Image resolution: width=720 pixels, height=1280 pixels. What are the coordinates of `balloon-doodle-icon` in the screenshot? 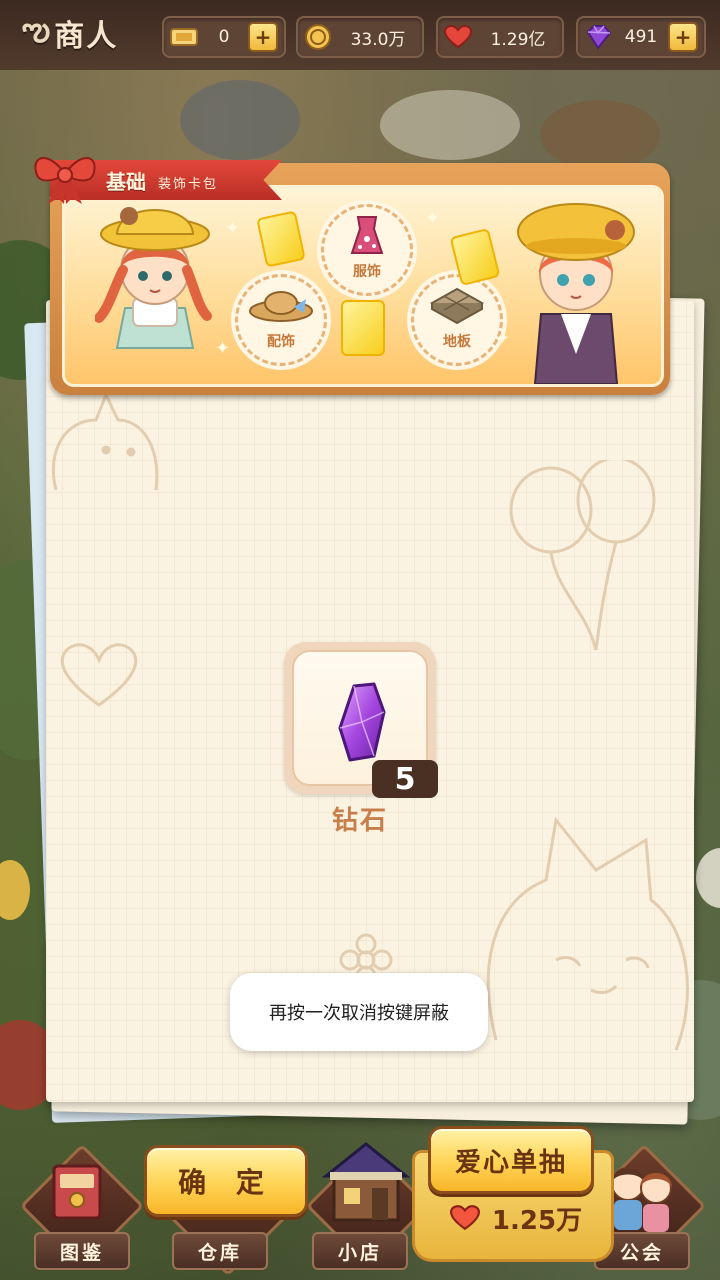 It's located at (582, 555).